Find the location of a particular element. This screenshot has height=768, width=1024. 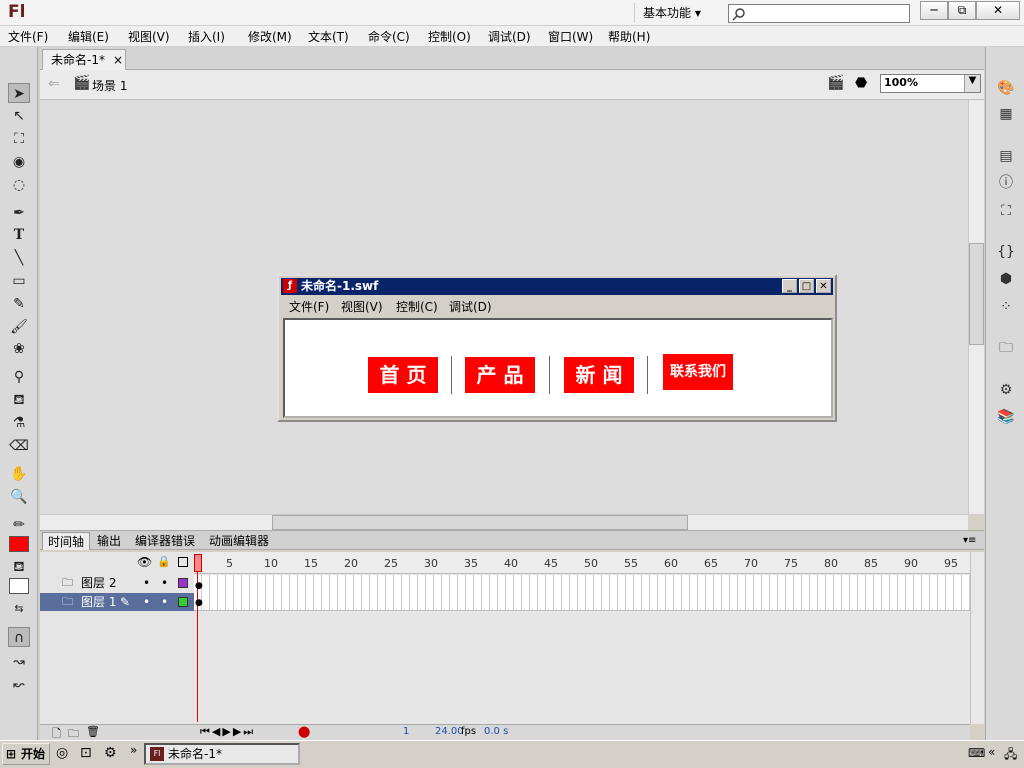

lasso-icon: ◌ is located at coordinates (19, 185).